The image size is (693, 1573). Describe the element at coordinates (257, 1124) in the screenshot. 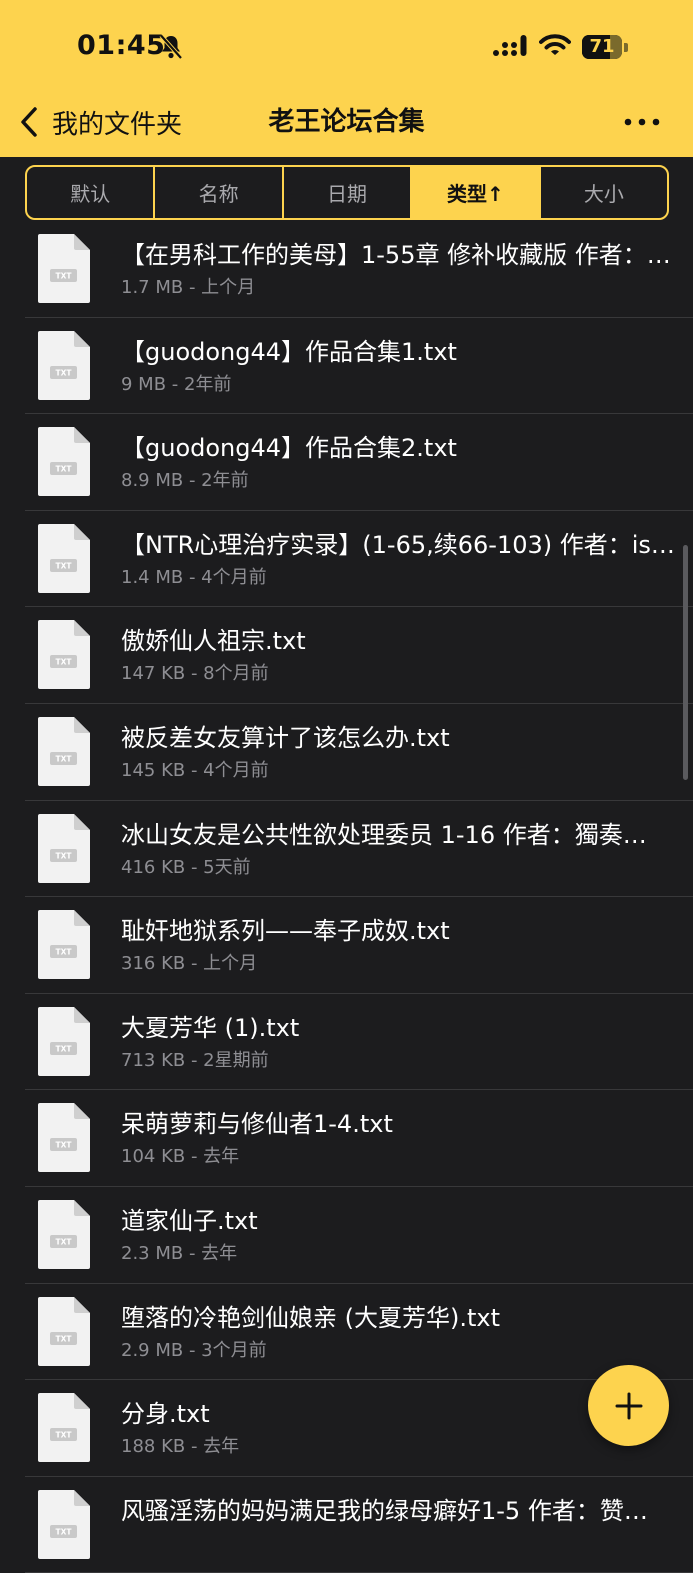

I see `file-name: 呆萌萝莉与修仙者1-4.txt` at that location.